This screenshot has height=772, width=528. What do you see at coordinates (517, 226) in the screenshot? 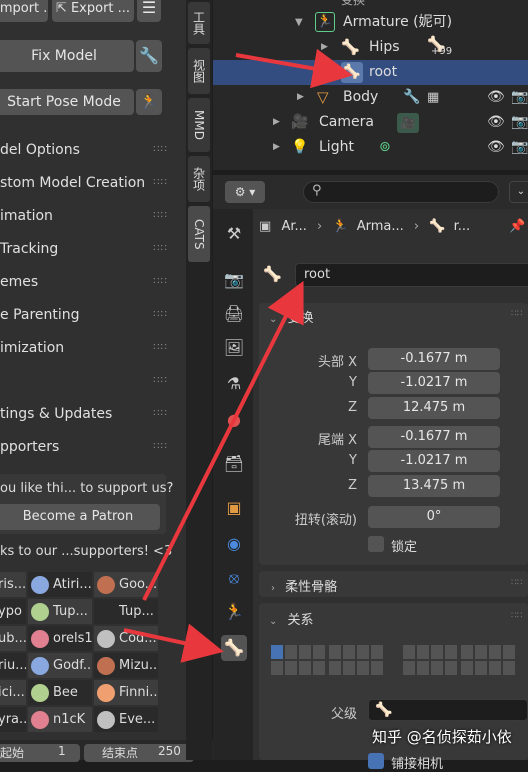
I see `pin-icon: 📌` at bounding box center [517, 226].